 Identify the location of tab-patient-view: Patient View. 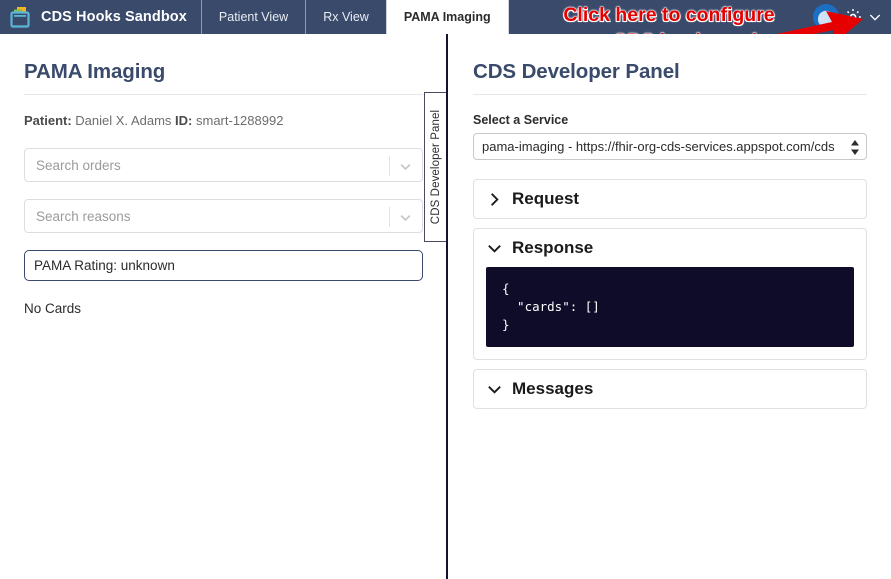
(253, 17).